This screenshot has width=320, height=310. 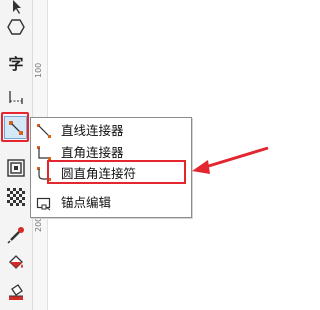 What do you see at coordinates (16, 293) in the screenshot?
I see `smart-fill-tool-icon` at bounding box center [16, 293].